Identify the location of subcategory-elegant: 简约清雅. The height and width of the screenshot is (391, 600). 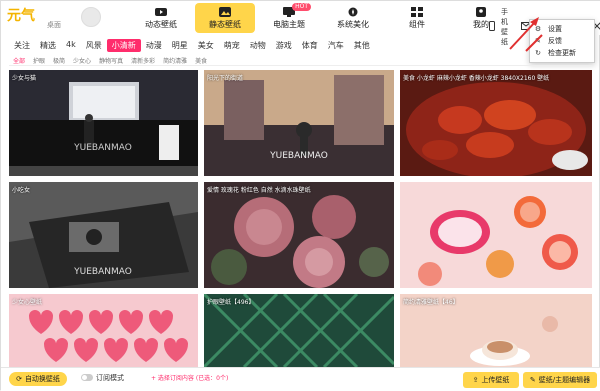
(175, 60).